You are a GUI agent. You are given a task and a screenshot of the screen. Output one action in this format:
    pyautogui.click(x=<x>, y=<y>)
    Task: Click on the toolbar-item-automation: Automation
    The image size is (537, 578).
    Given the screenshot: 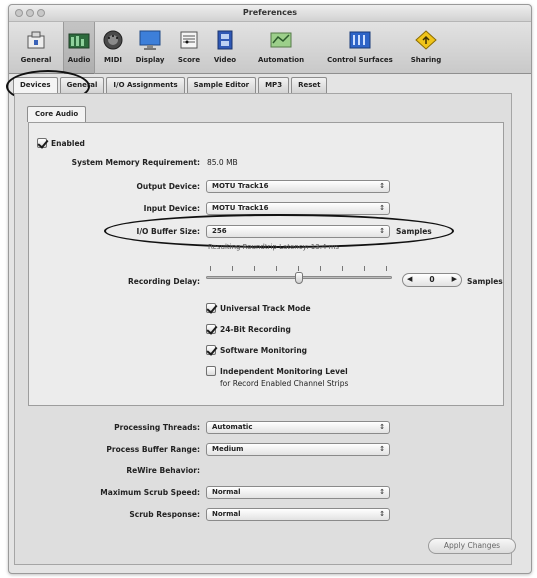 What is the action you would take?
    pyautogui.click(x=281, y=48)
    